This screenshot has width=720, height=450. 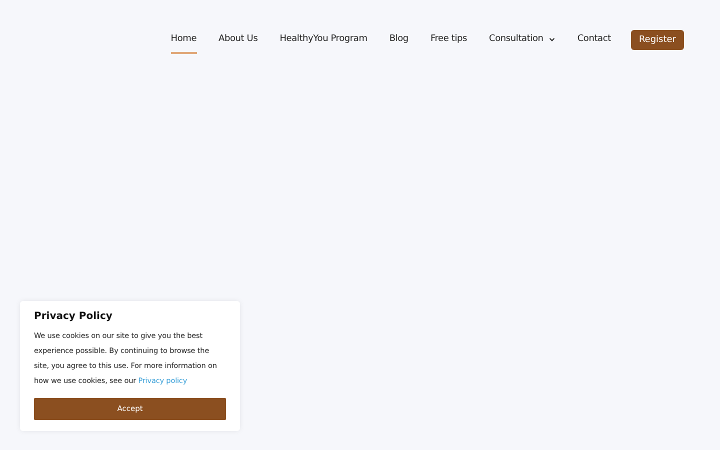 I want to click on nav-link: Contact, so click(x=594, y=44).